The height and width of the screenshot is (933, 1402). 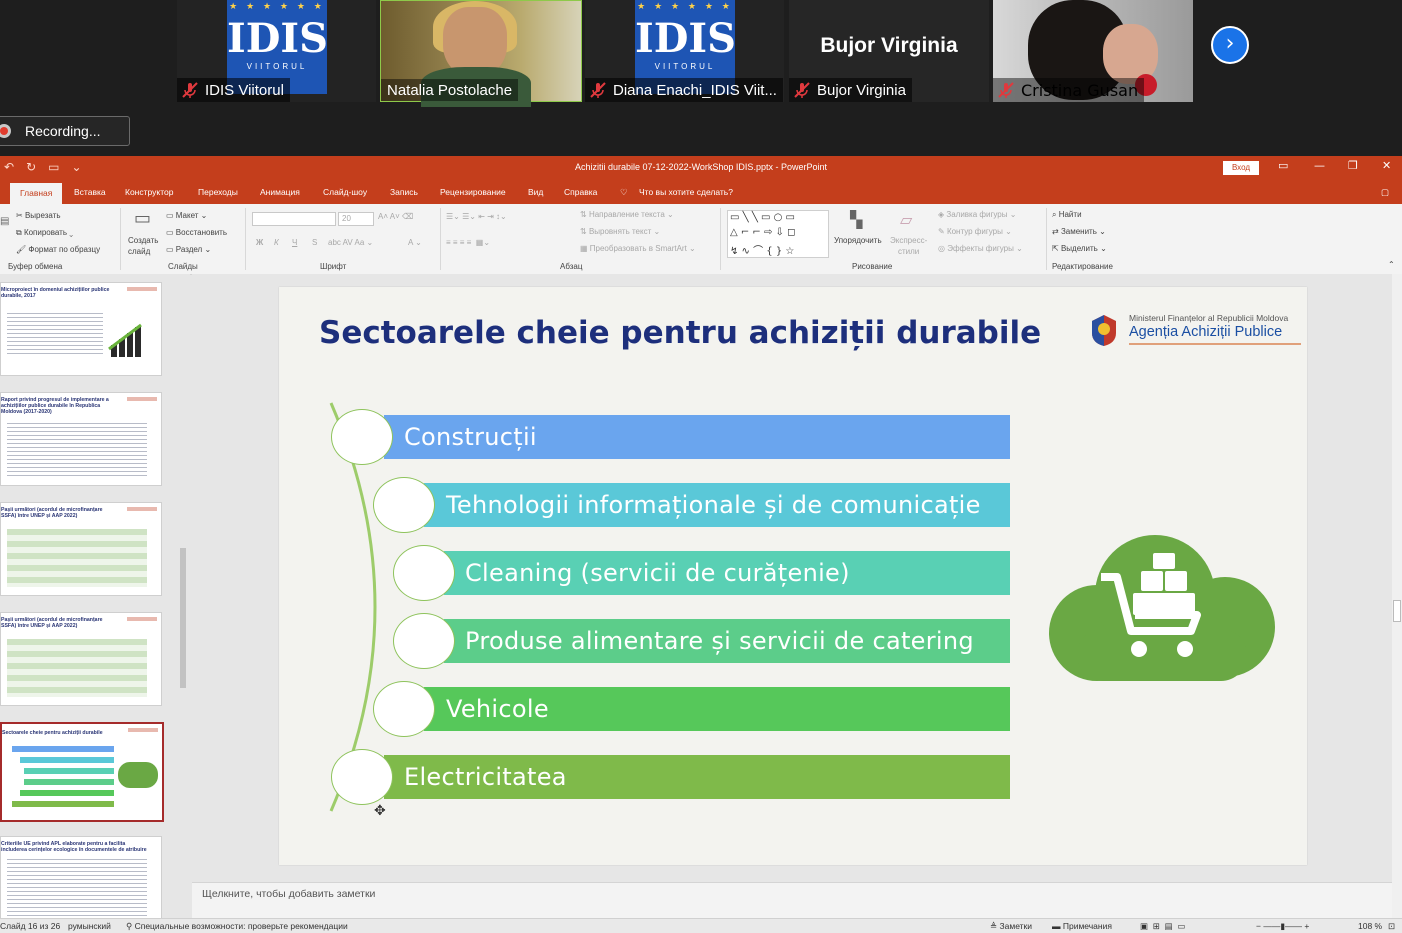 I want to click on strikethrough-icon: abc AV Aa ⌄, so click(x=350, y=242).